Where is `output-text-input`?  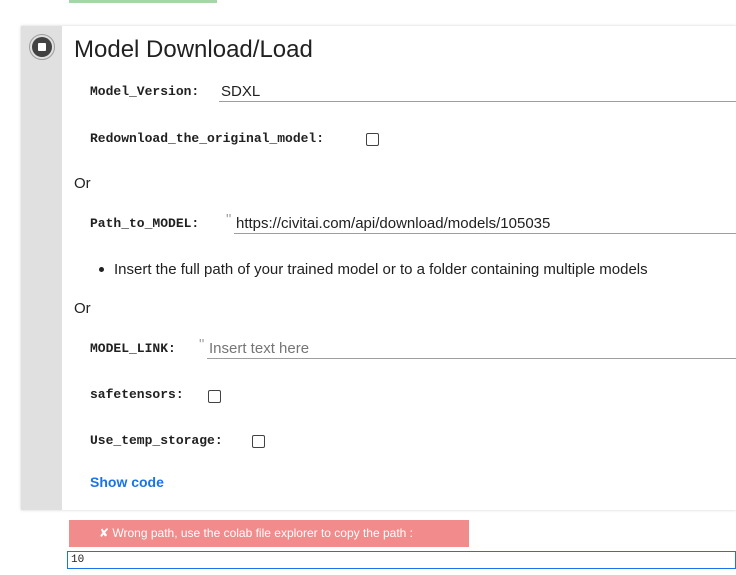
output-text-input is located at coordinates (401, 560).